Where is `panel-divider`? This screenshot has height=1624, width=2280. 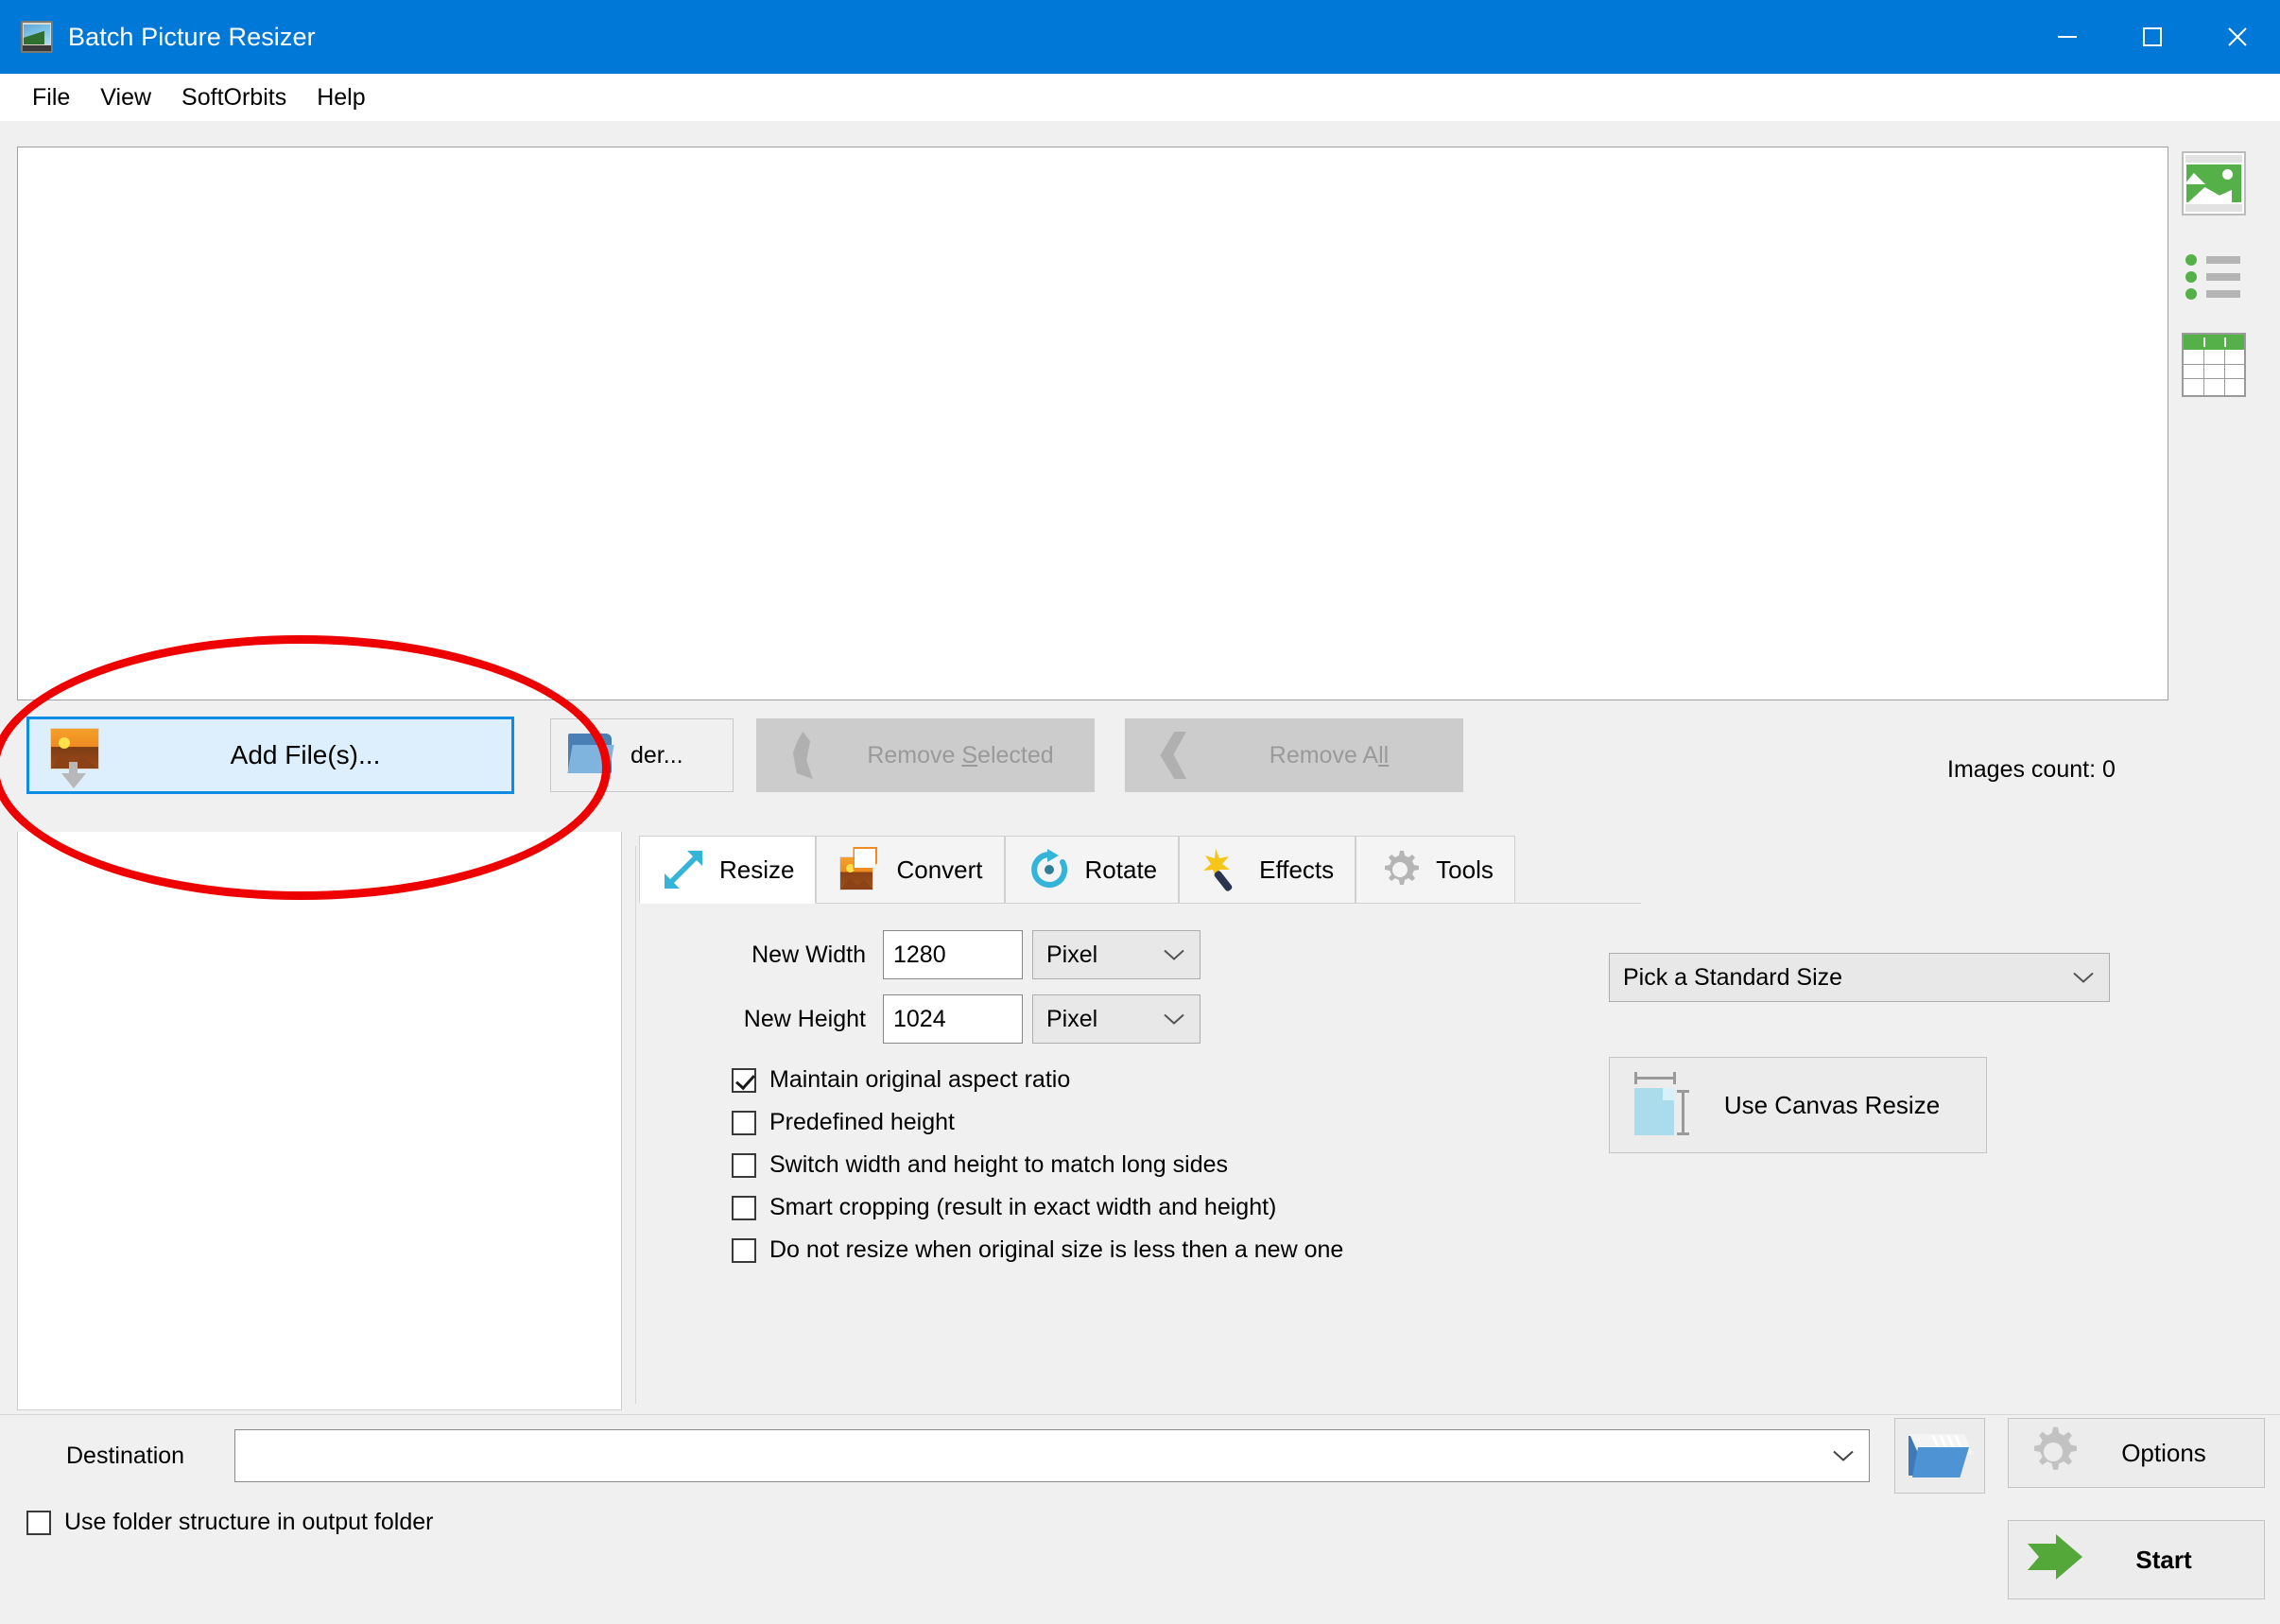
panel-divider is located at coordinates (635, 1125).